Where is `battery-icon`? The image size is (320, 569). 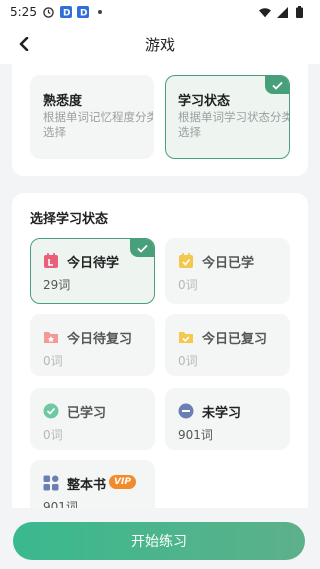
battery-icon is located at coordinates (299, 12).